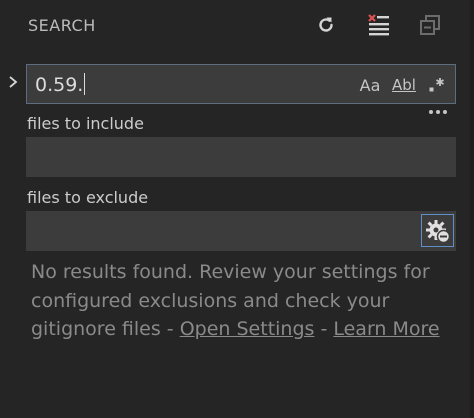  Describe the element at coordinates (85, 123) in the screenshot. I see `include-label: files to include` at that location.